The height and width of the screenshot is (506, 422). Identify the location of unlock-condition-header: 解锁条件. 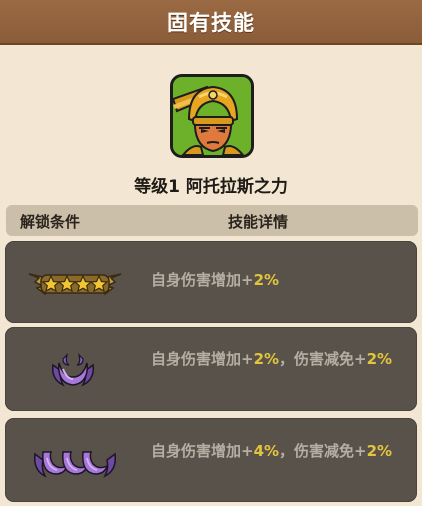
(50, 222).